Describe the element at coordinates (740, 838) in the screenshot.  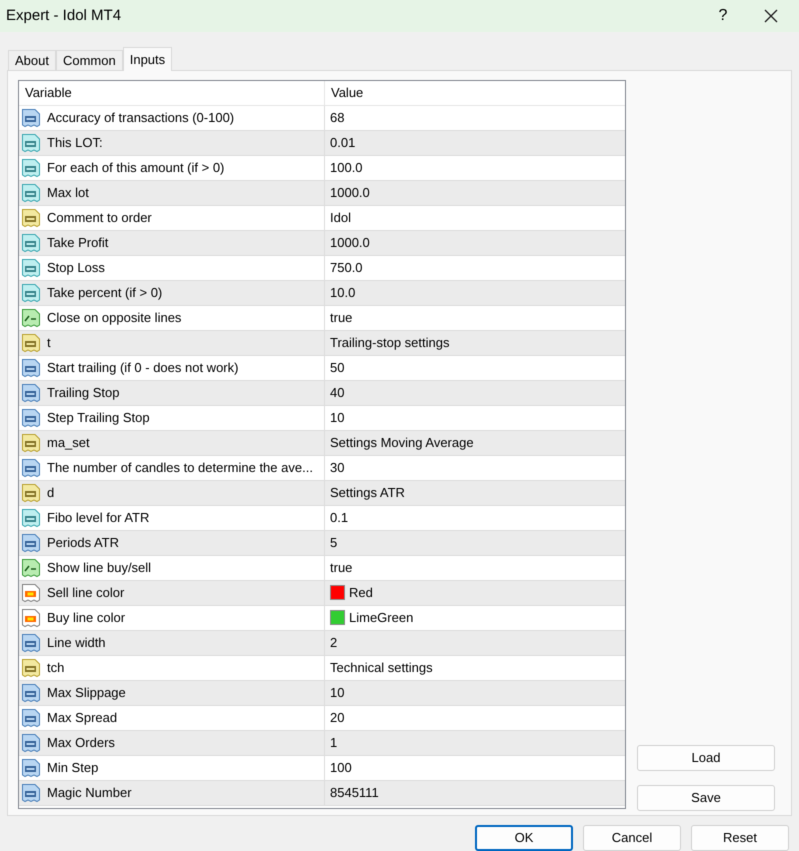
I see `dialog-button: Reset` at that location.